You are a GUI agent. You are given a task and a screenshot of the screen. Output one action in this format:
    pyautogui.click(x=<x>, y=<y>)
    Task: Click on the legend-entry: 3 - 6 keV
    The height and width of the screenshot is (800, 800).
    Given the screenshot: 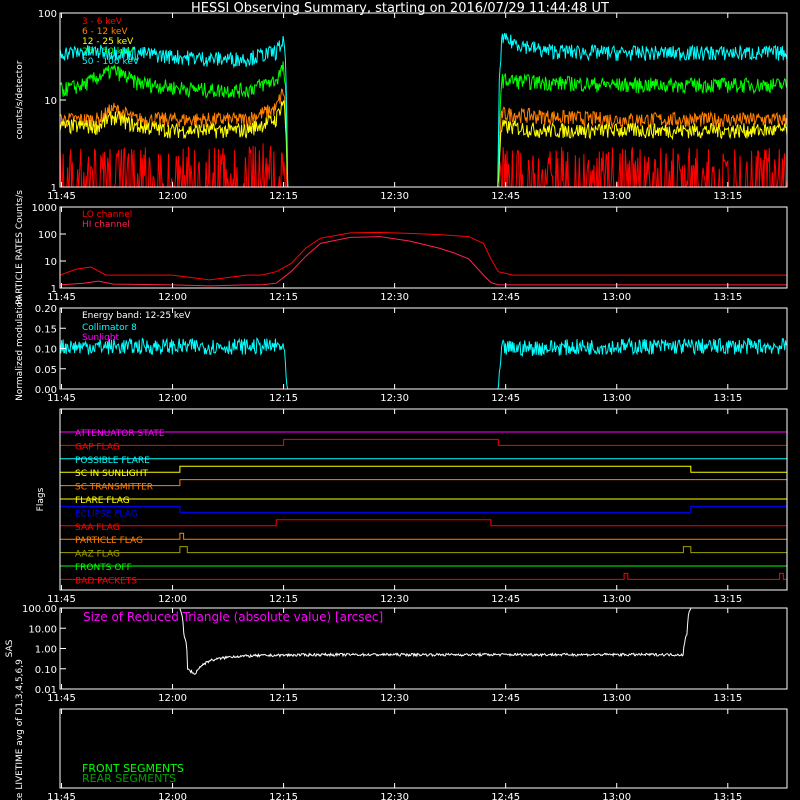 What is the action you would take?
    pyautogui.click(x=102, y=22)
    